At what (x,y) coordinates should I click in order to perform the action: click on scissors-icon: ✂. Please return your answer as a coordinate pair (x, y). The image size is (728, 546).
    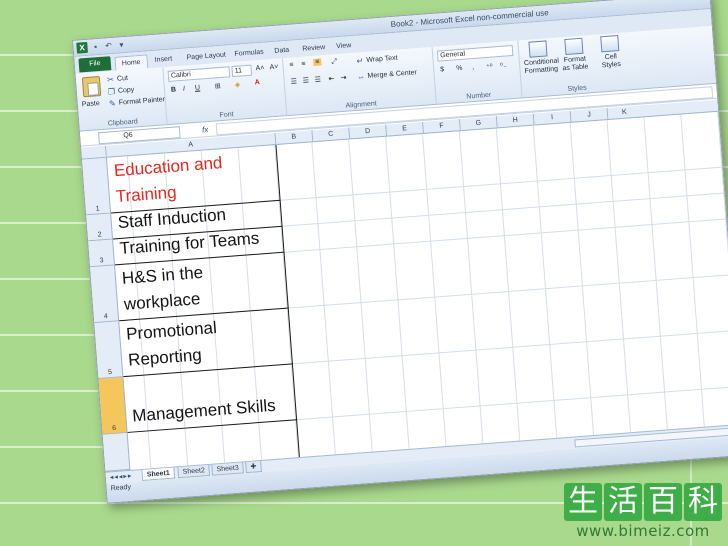
    Looking at the image, I should click on (110, 79).